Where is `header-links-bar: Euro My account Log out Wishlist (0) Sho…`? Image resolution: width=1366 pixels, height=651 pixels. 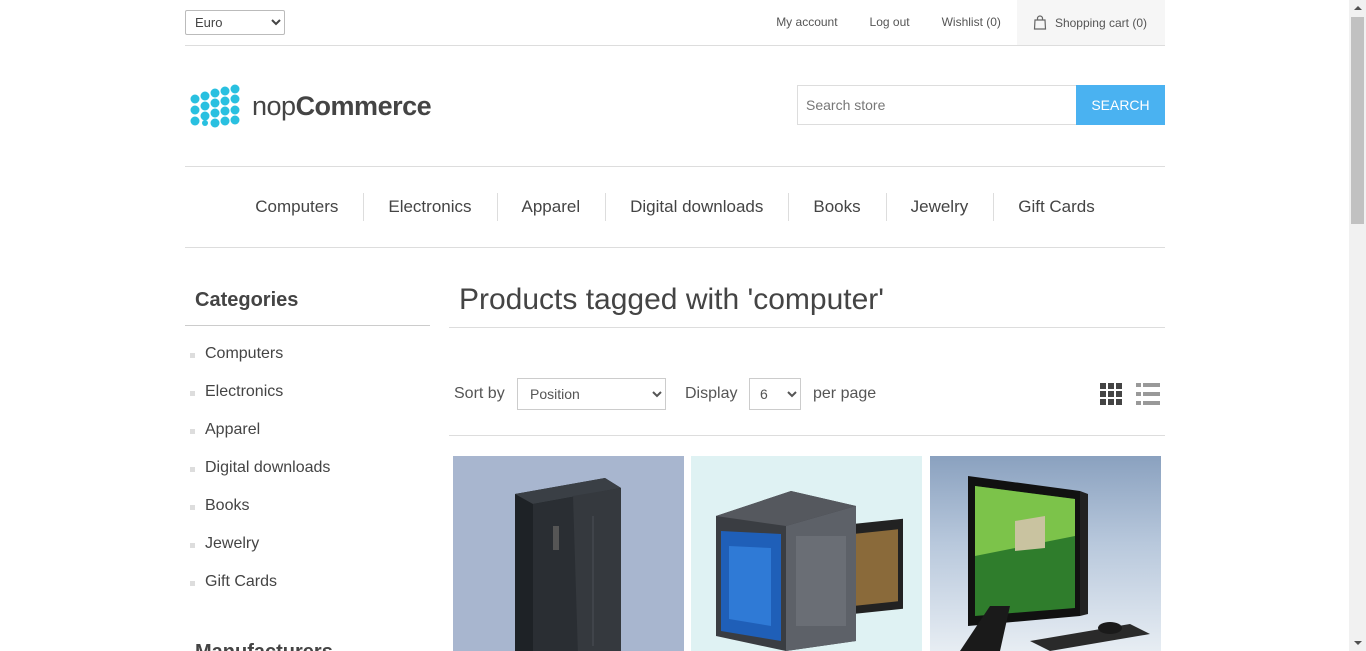
header-links-bar: Euro My account Log out Wishlist (0) Sho… is located at coordinates (675, 23).